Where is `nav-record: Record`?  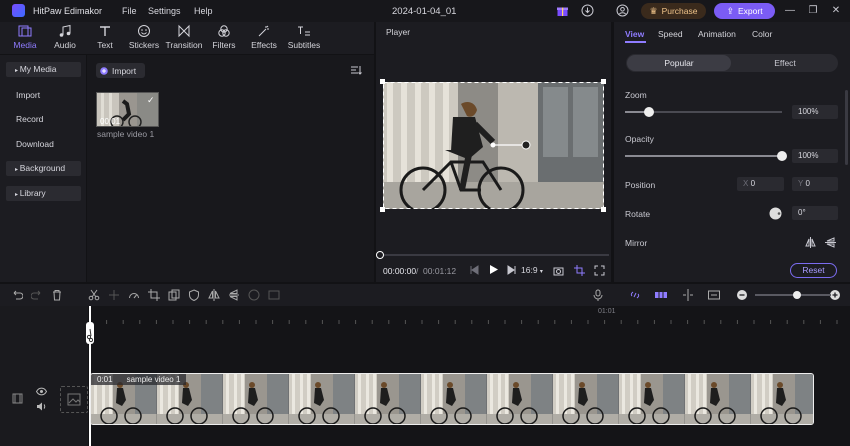
nav-record: Record is located at coordinates (29, 119).